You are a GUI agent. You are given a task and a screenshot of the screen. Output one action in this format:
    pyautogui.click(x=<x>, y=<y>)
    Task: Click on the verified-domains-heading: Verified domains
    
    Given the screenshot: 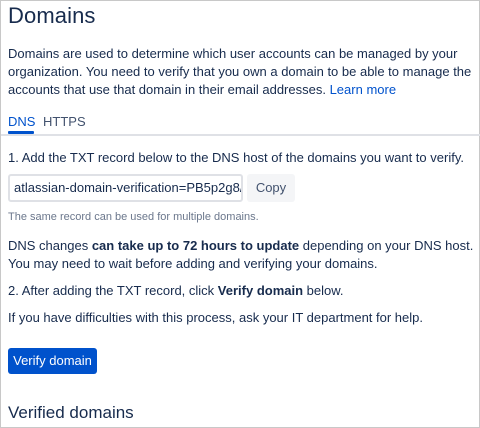 What is the action you would take?
    pyautogui.click(x=71, y=412)
    